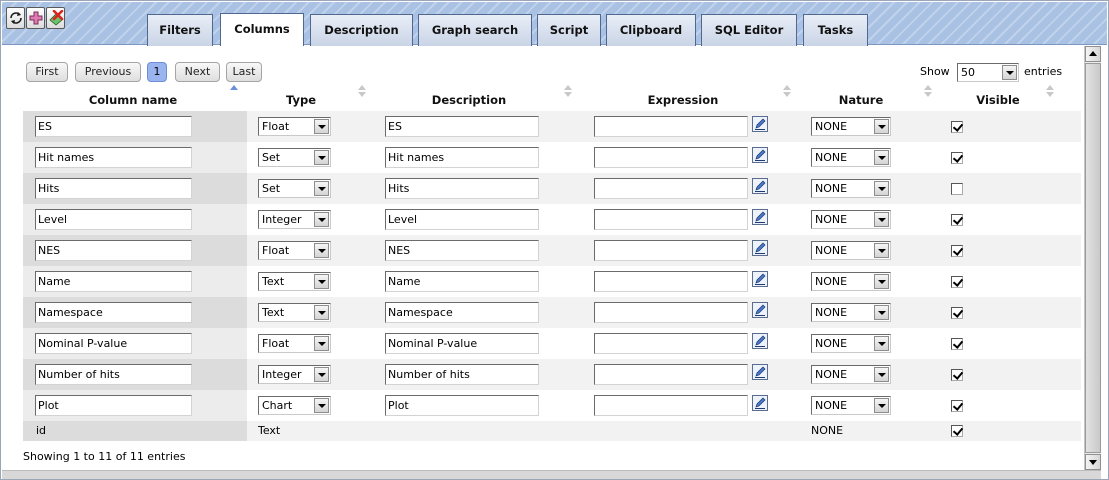 This screenshot has width=1109, height=480. What do you see at coordinates (749, 30) in the screenshot?
I see `tab-sql-editor: SQL Editor` at bounding box center [749, 30].